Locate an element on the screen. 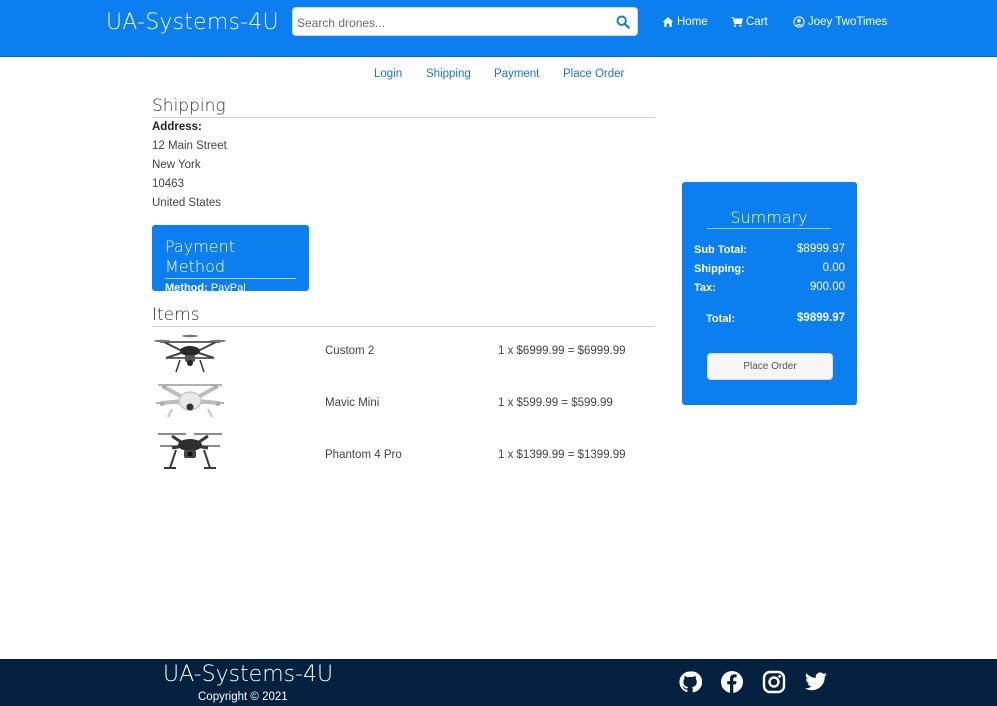  tax-label: Tax: is located at coordinates (705, 288).